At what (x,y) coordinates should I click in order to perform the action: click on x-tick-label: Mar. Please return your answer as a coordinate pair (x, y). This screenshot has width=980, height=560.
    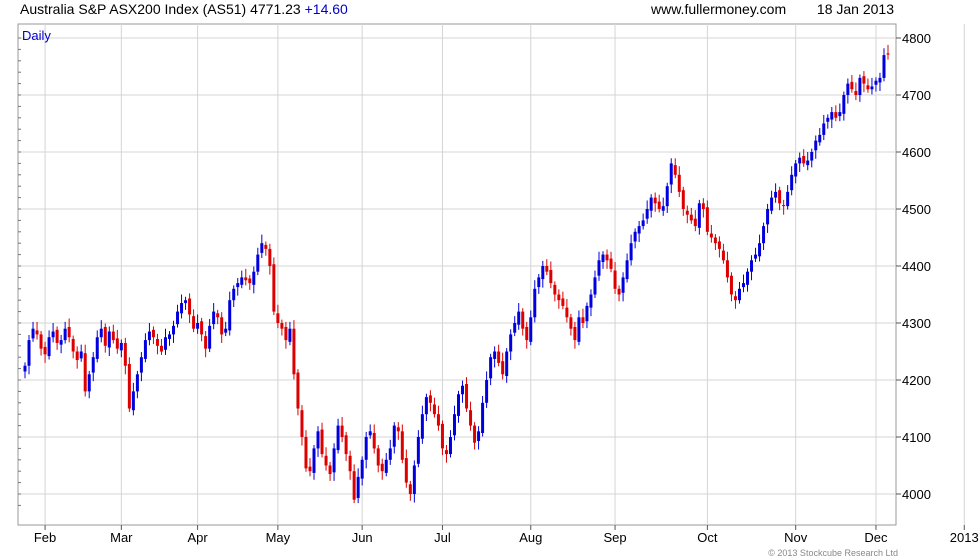
    Looking at the image, I should click on (121, 537).